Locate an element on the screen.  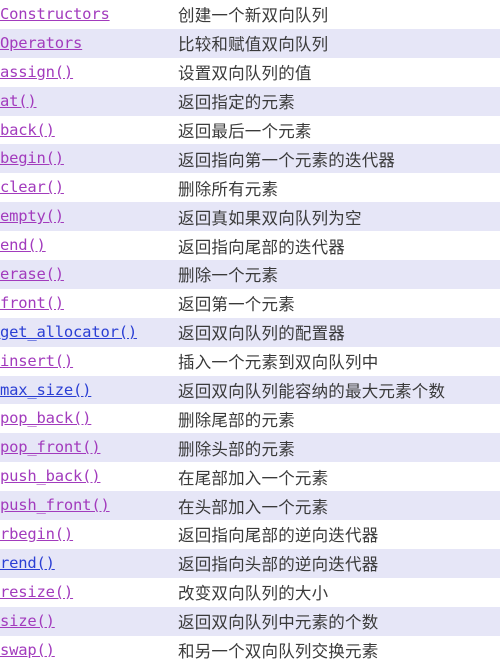
method-name-cell: assign() is located at coordinates (89, 72).